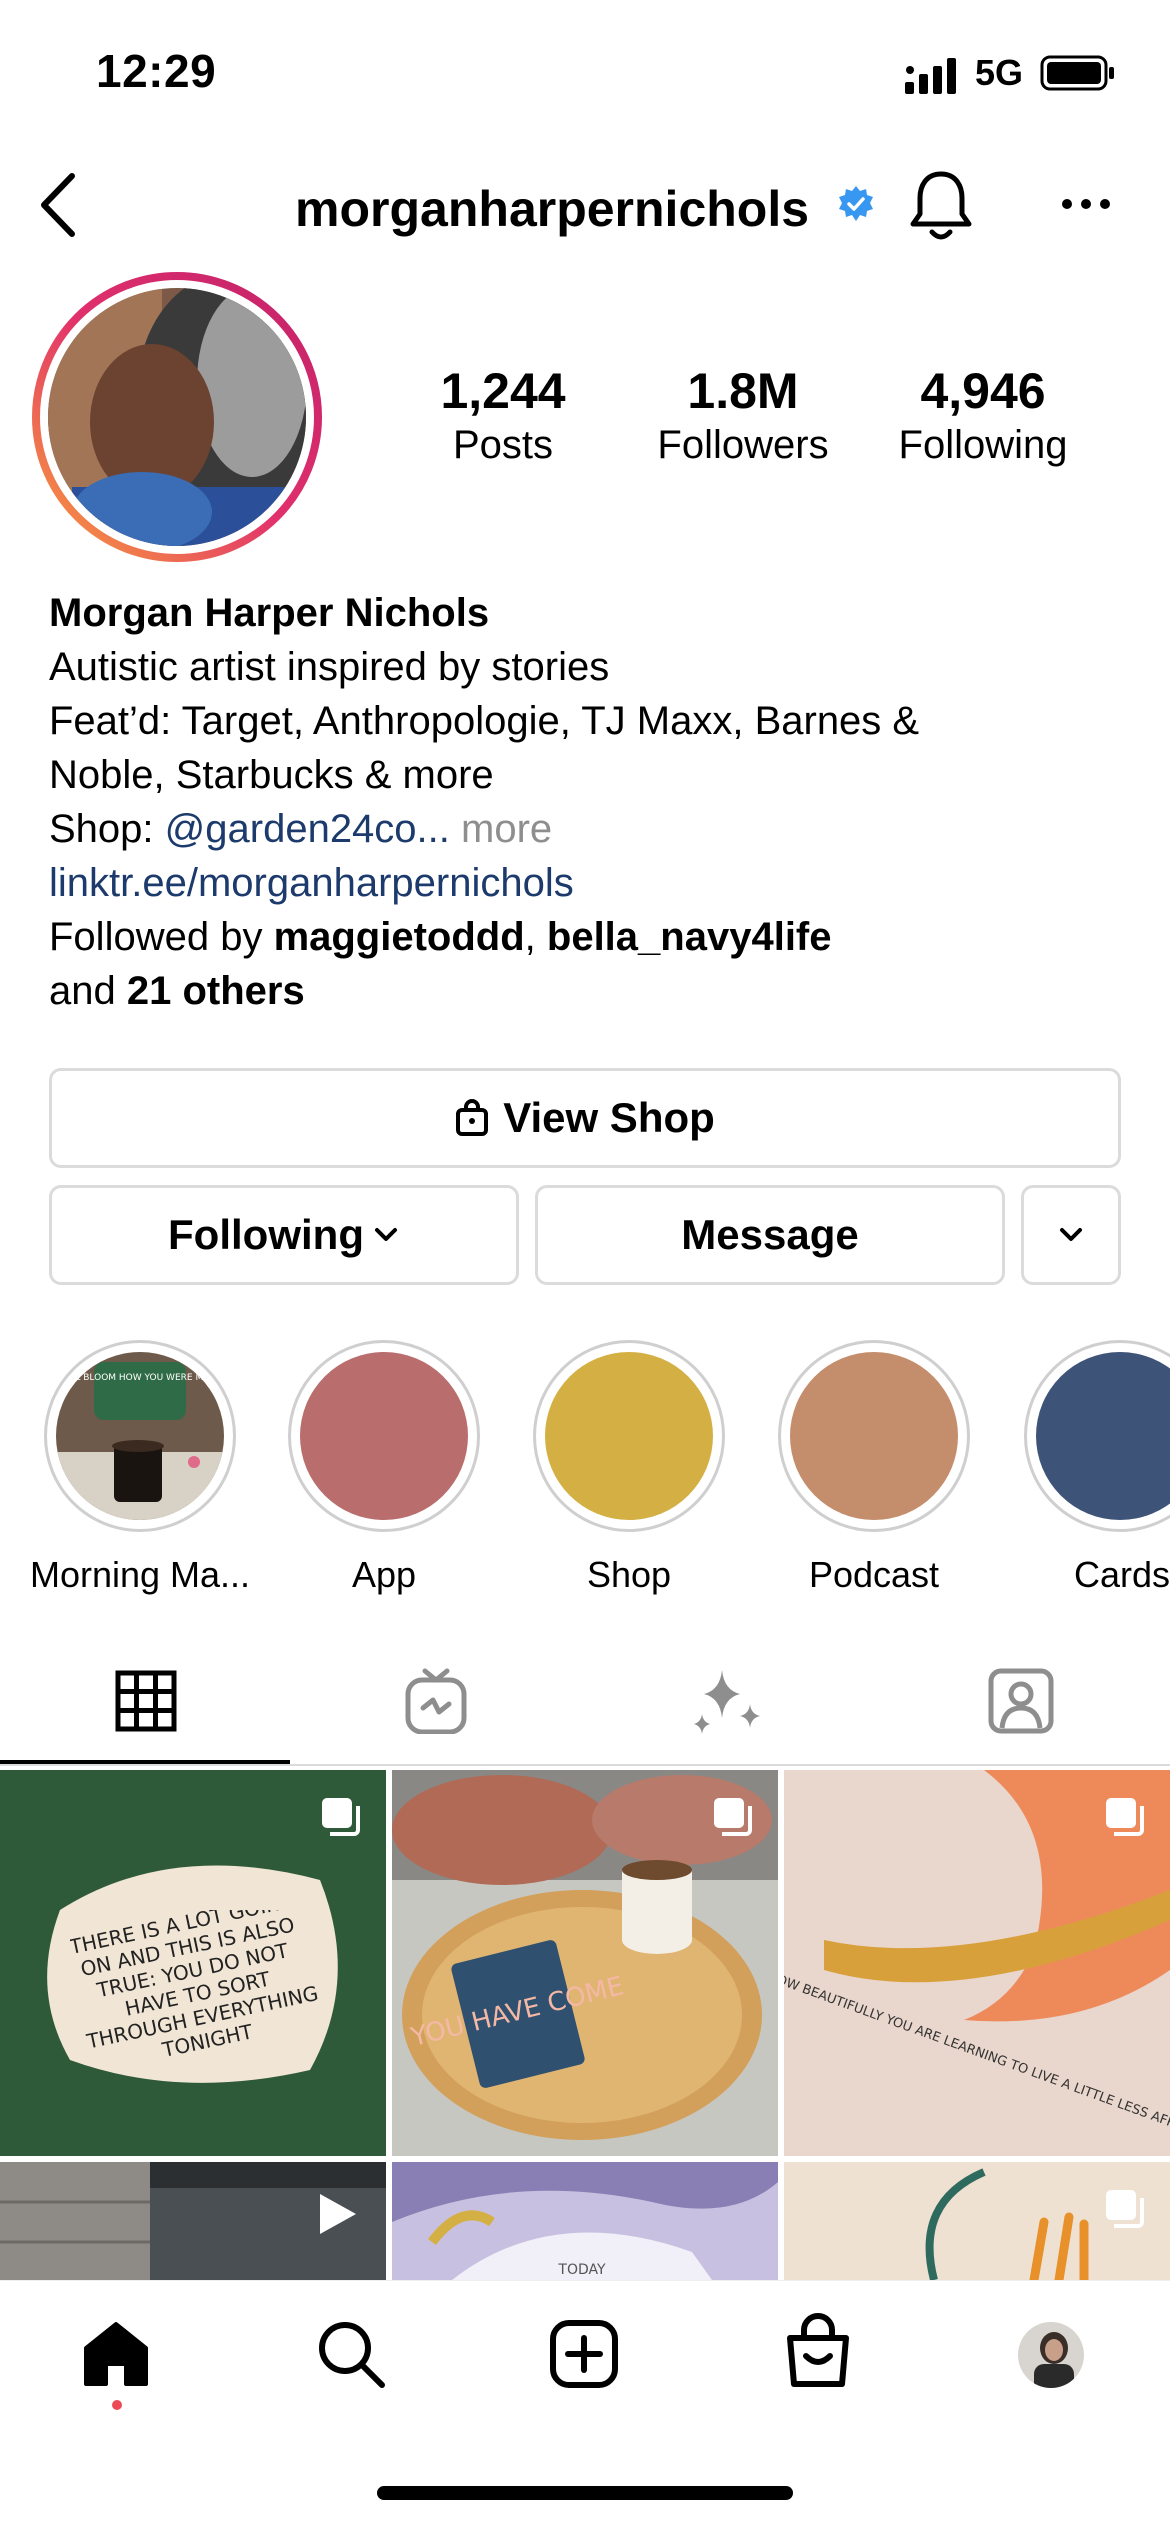 This screenshot has height=2532, width=1170. Describe the element at coordinates (856, 206) in the screenshot. I see `verified-badge-icon` at that location.